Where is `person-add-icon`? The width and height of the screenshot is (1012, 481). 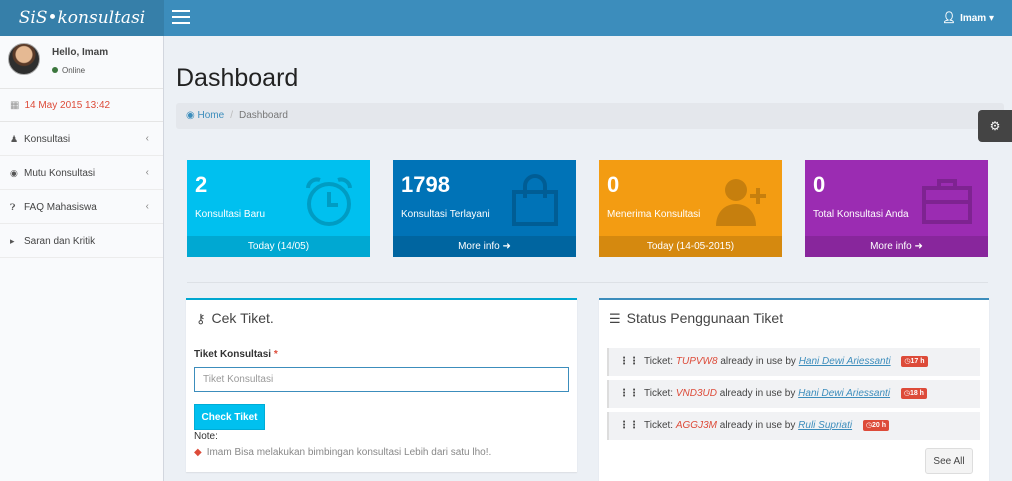 person-add-icon is located at coordinates (741, 202).